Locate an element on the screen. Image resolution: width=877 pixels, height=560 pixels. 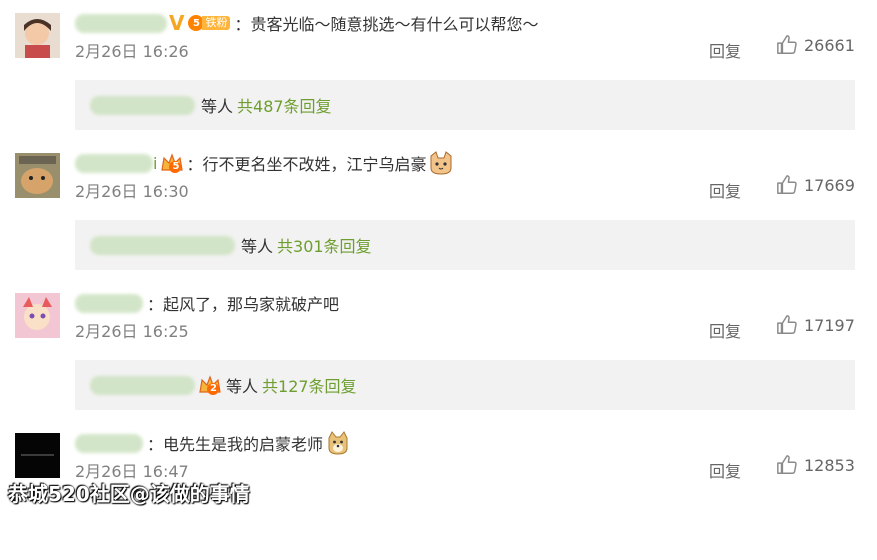
like-count: 26661 is located at coordinates (829, 45).